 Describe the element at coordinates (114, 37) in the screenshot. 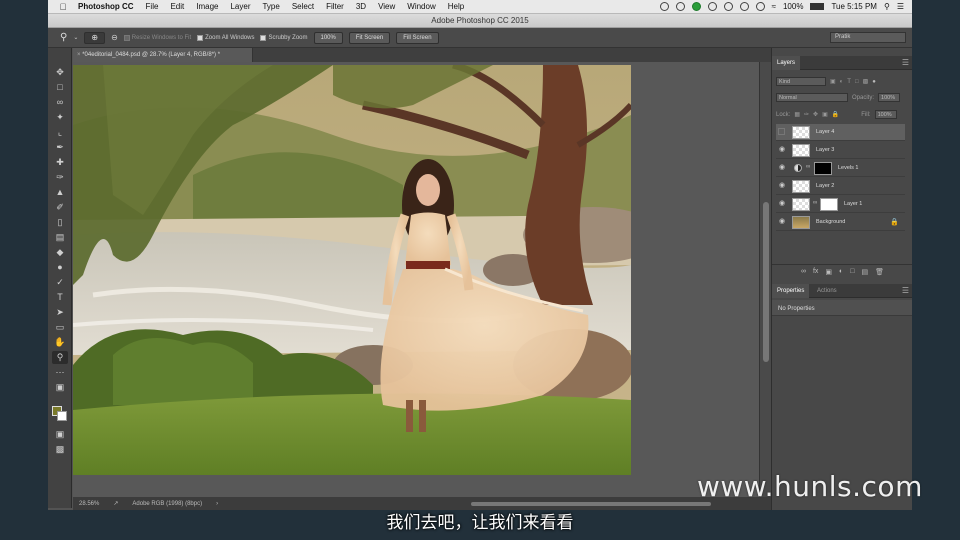

I see `zoom-out-icon: ⊖` at that location.